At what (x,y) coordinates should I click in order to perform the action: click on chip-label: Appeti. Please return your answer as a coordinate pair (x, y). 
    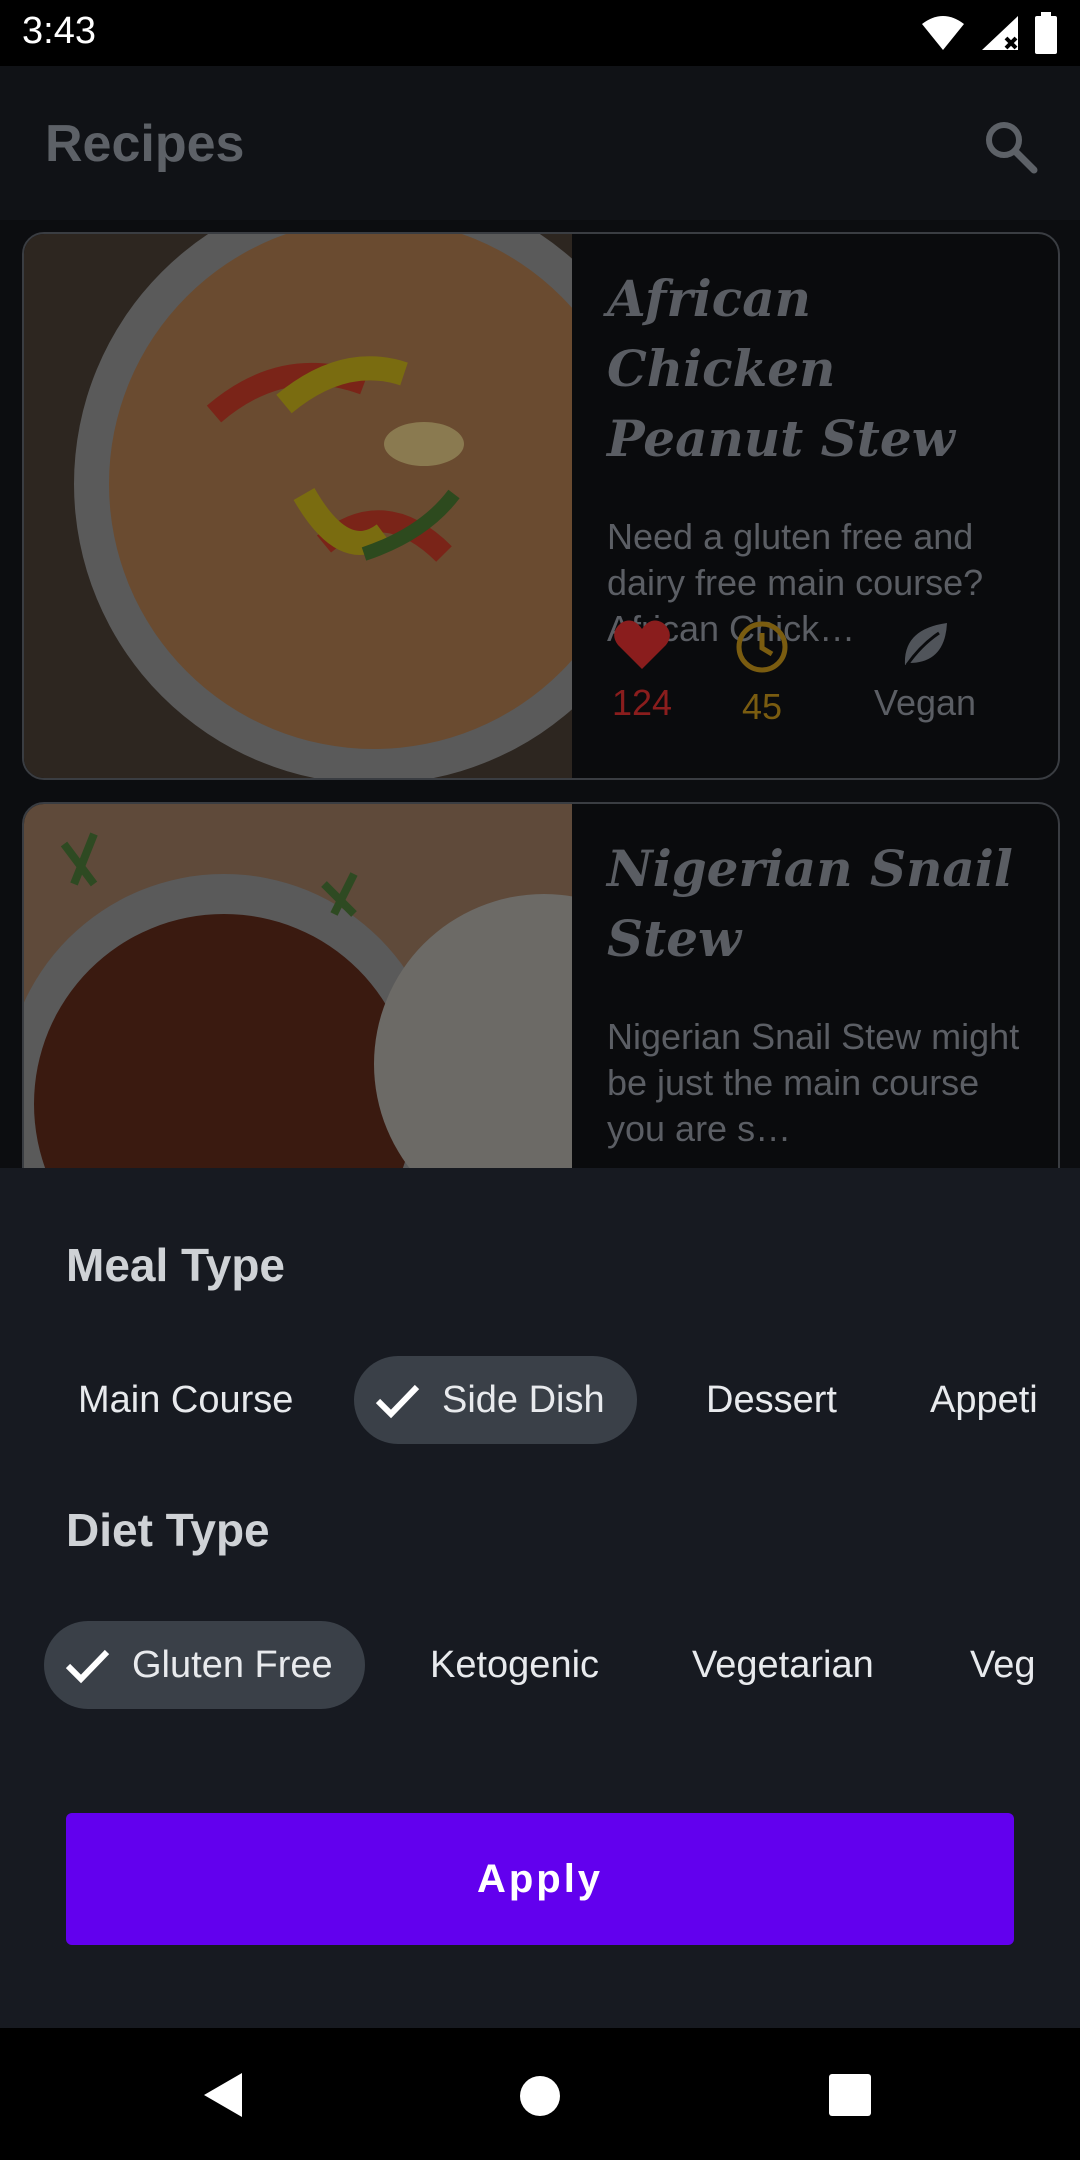
    Looking at the image, I should click on (984, 1399).